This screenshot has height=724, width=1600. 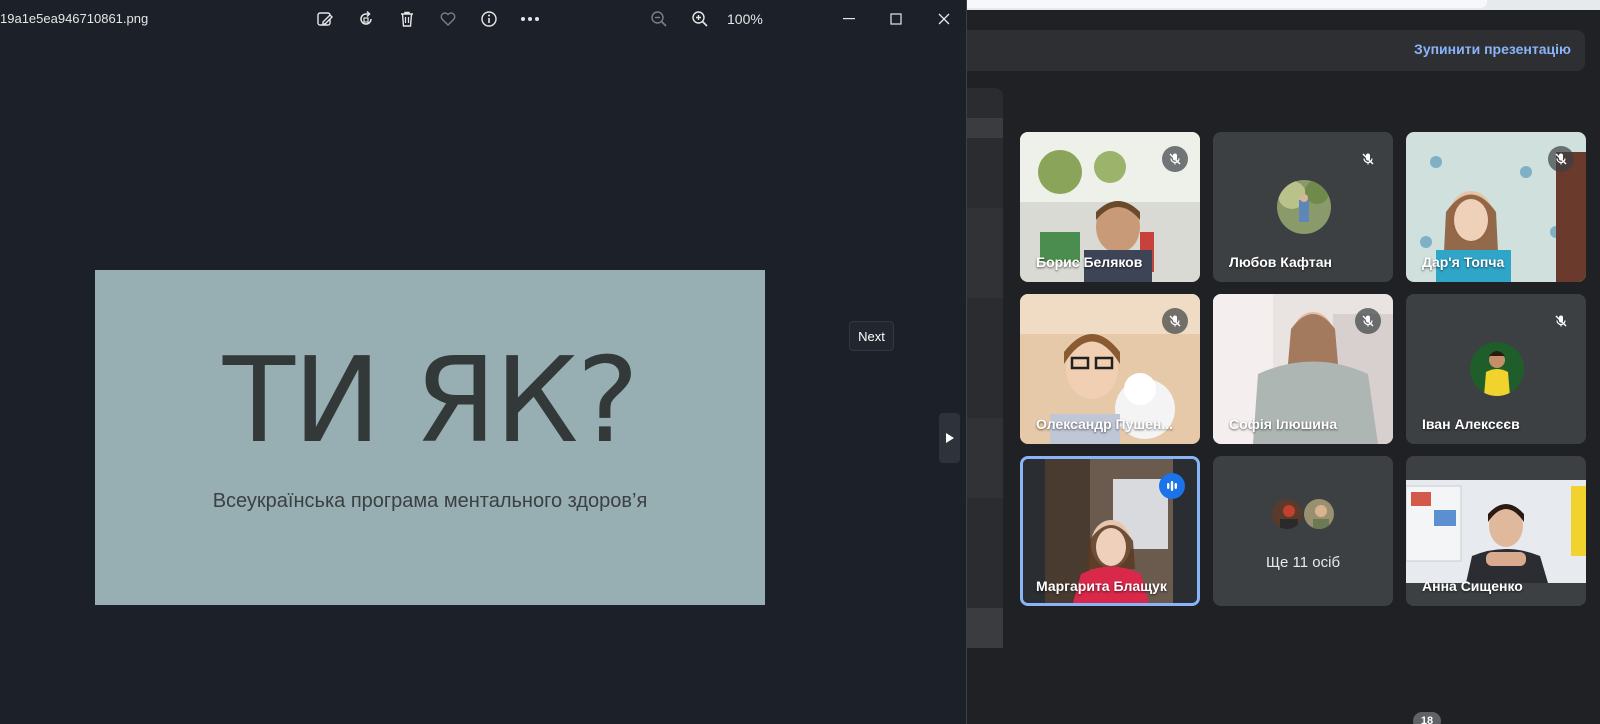 I want to click on more-participants-tile: Ще 11 осіб, so click(x=1303, y=531).